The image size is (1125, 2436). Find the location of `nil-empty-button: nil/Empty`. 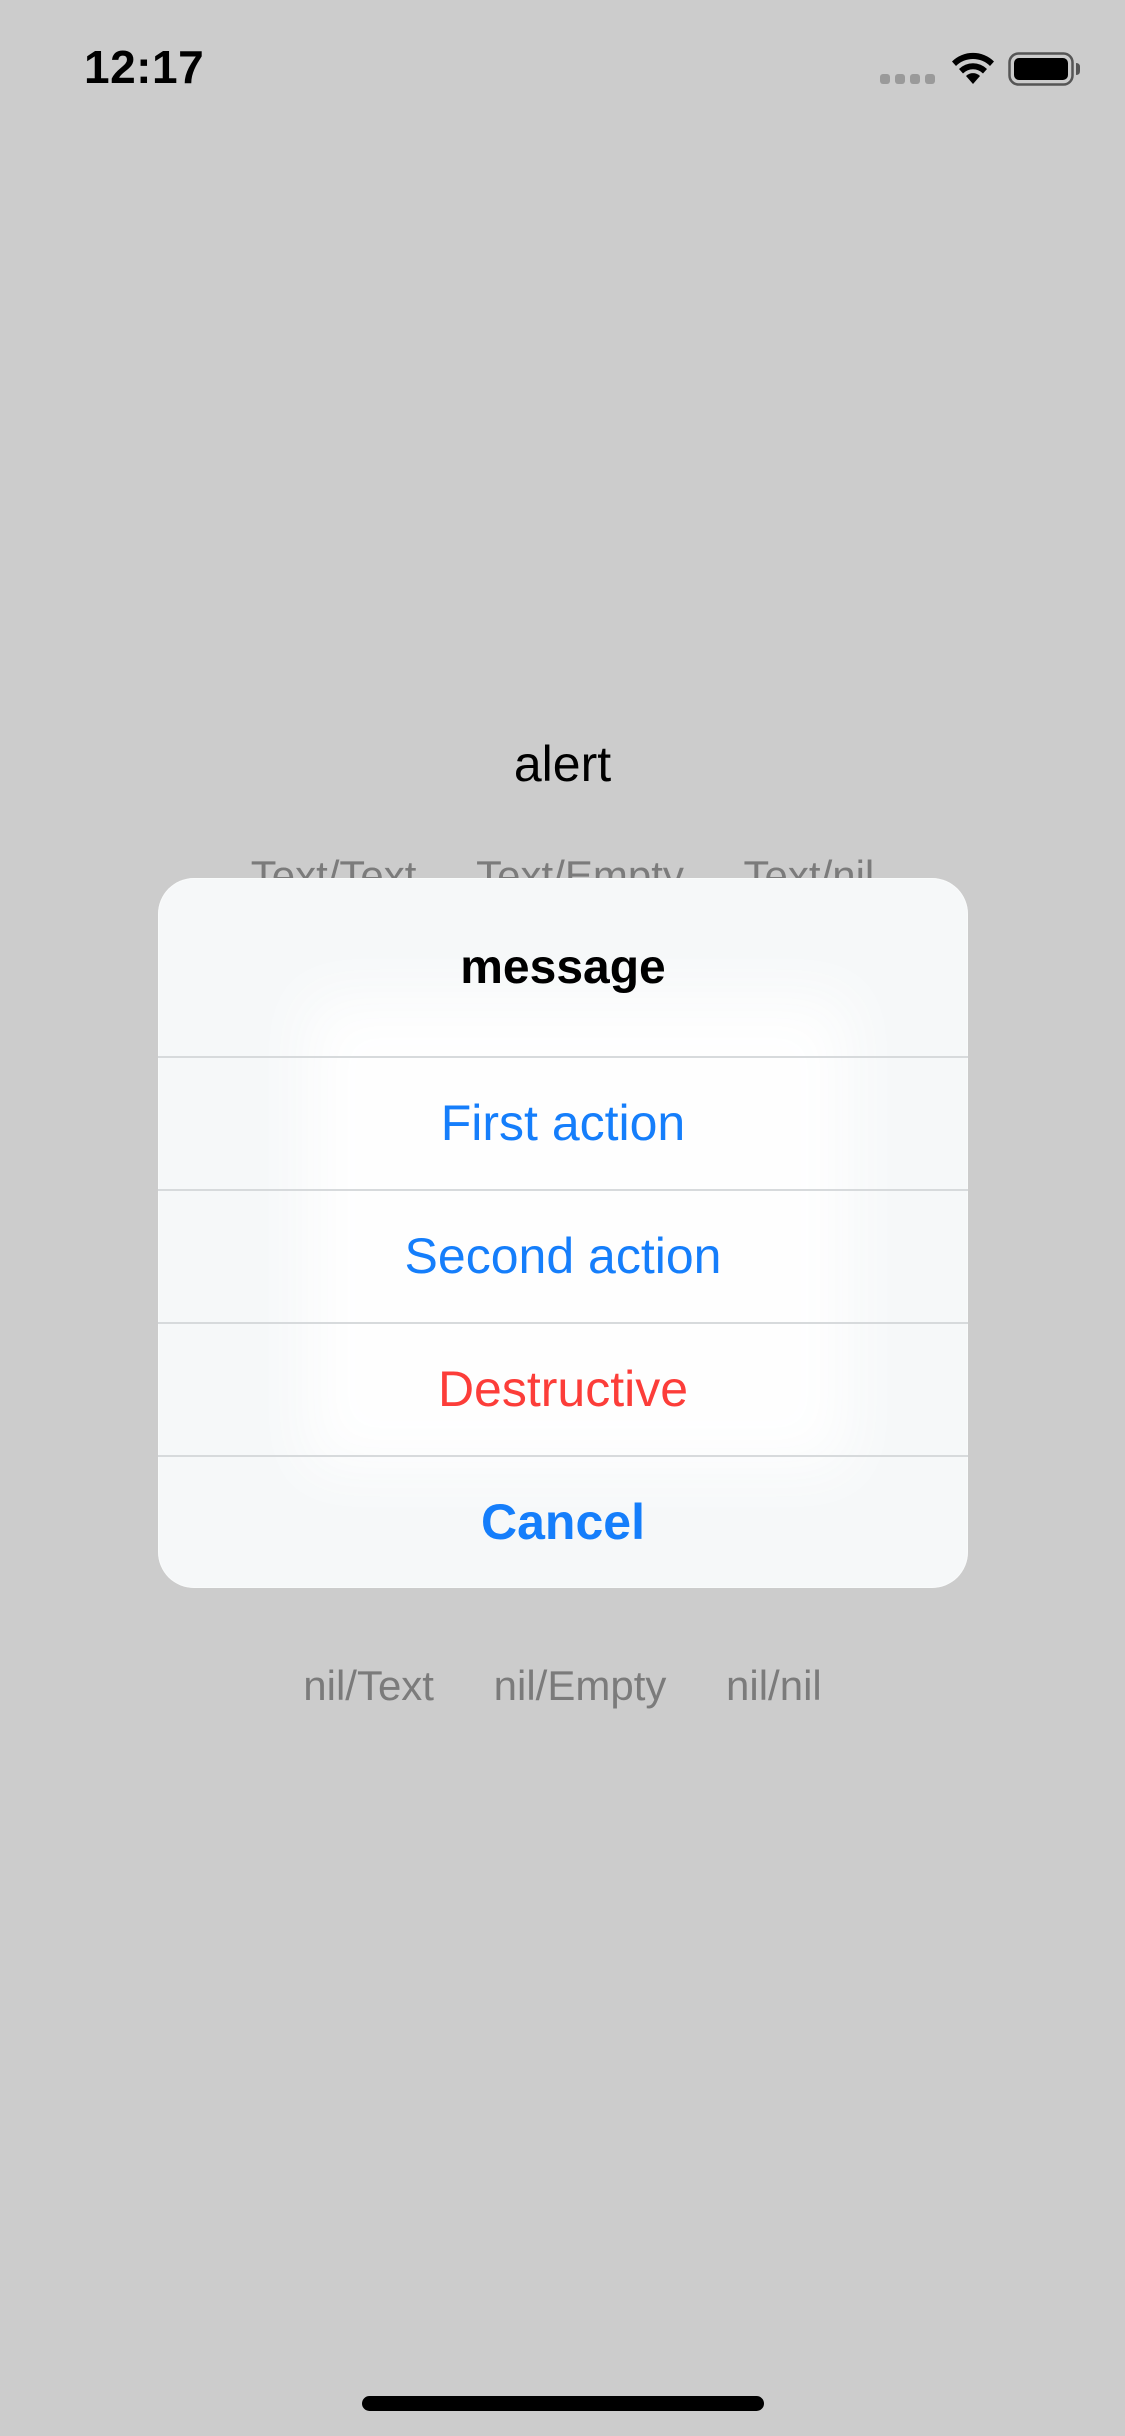

nil-empty-button: nil/Empty is located at coordinates (580, 1686).